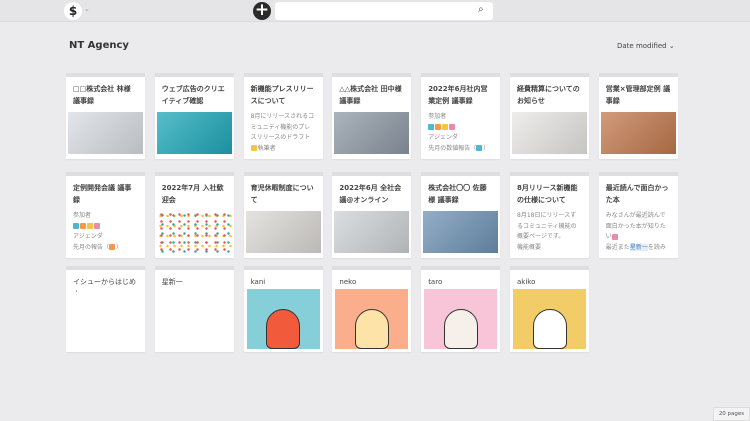 This screenshot has height=421, width=750. I want to click on page-card: 2022年6月社内営業定例 議事録 参加者 アジェンダ 先月の数値報告（ ）, so click(461, 116).